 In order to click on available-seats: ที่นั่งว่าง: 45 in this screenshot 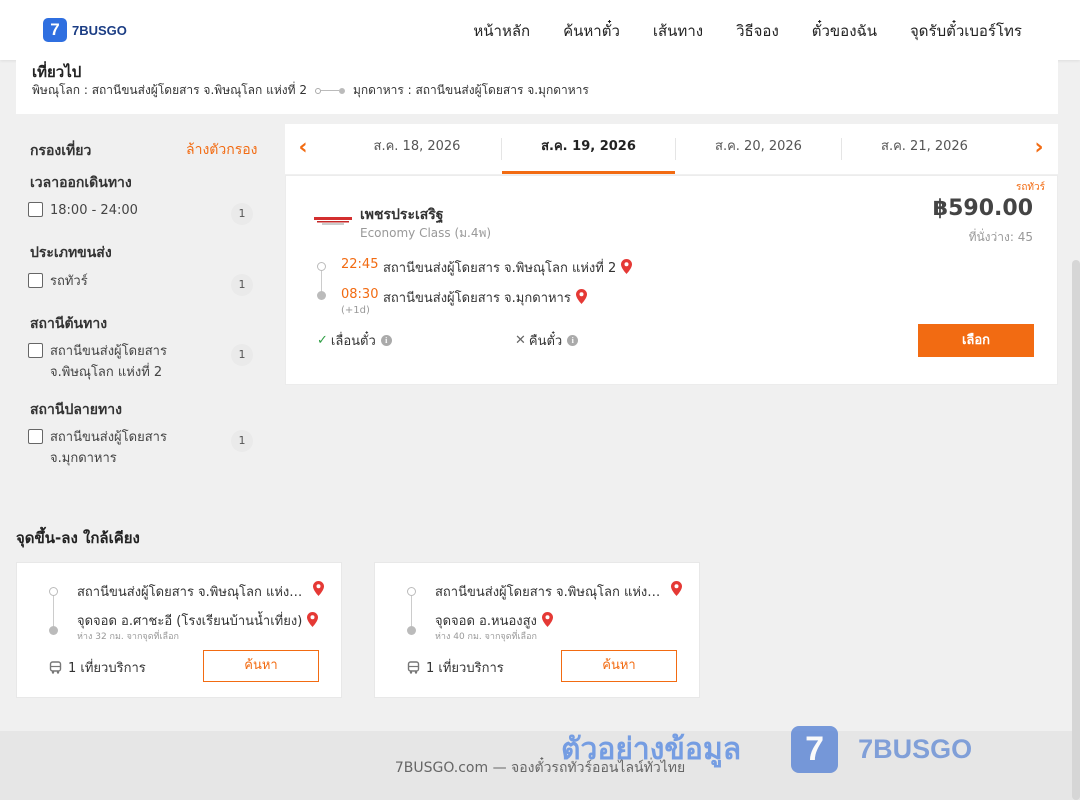, I will do `click(1000, 237)`.